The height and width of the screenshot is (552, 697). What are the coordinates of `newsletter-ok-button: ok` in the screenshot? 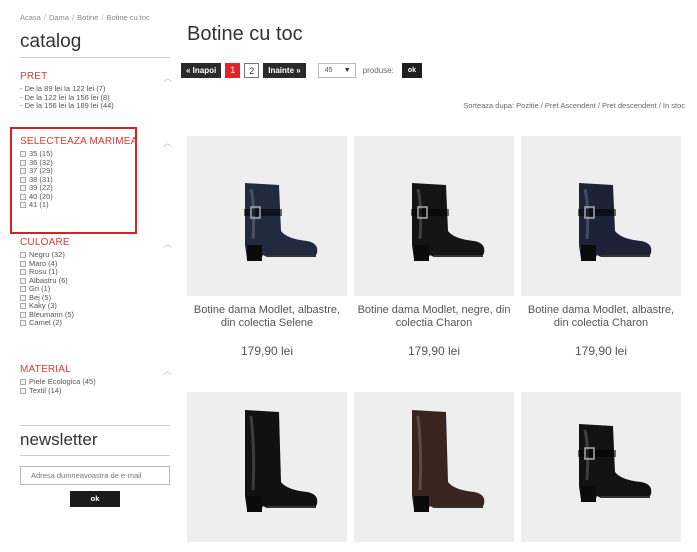 It's located at (95, 499).